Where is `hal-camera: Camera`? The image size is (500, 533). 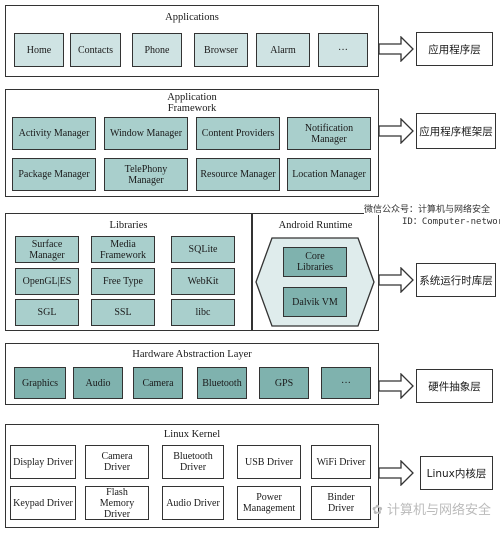 hal-camera: Camera is located at coordinates (158, 383).